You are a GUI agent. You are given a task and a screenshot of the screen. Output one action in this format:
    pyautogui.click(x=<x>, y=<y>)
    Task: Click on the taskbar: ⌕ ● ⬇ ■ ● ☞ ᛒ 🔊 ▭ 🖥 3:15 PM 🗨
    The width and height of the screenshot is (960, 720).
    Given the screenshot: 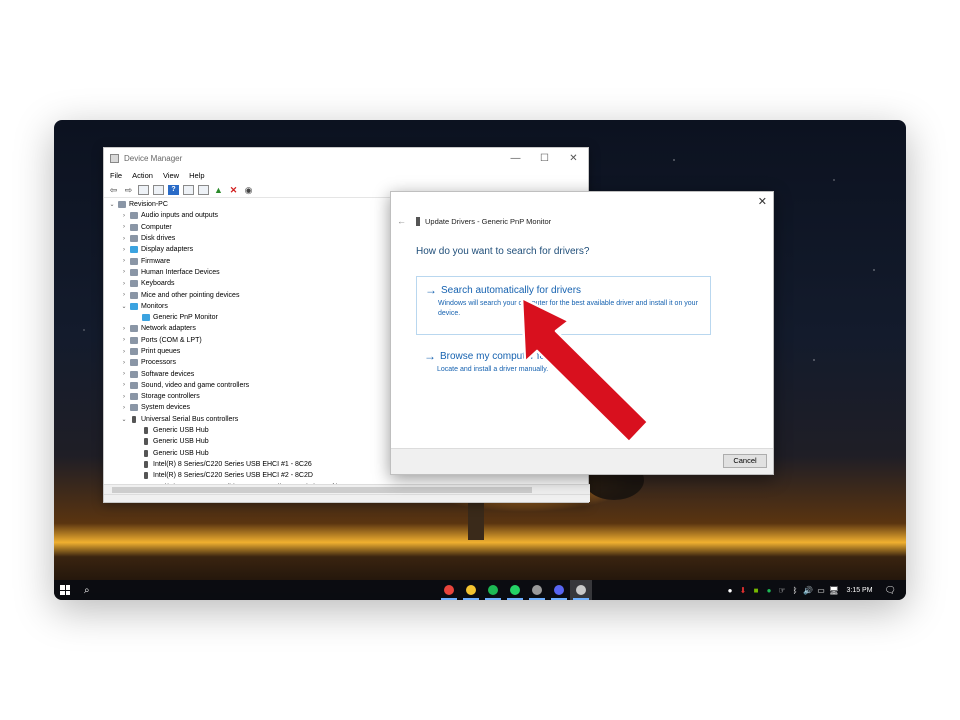 What is the action you would take?
    pyautogui.click(x=480, y=590)
    